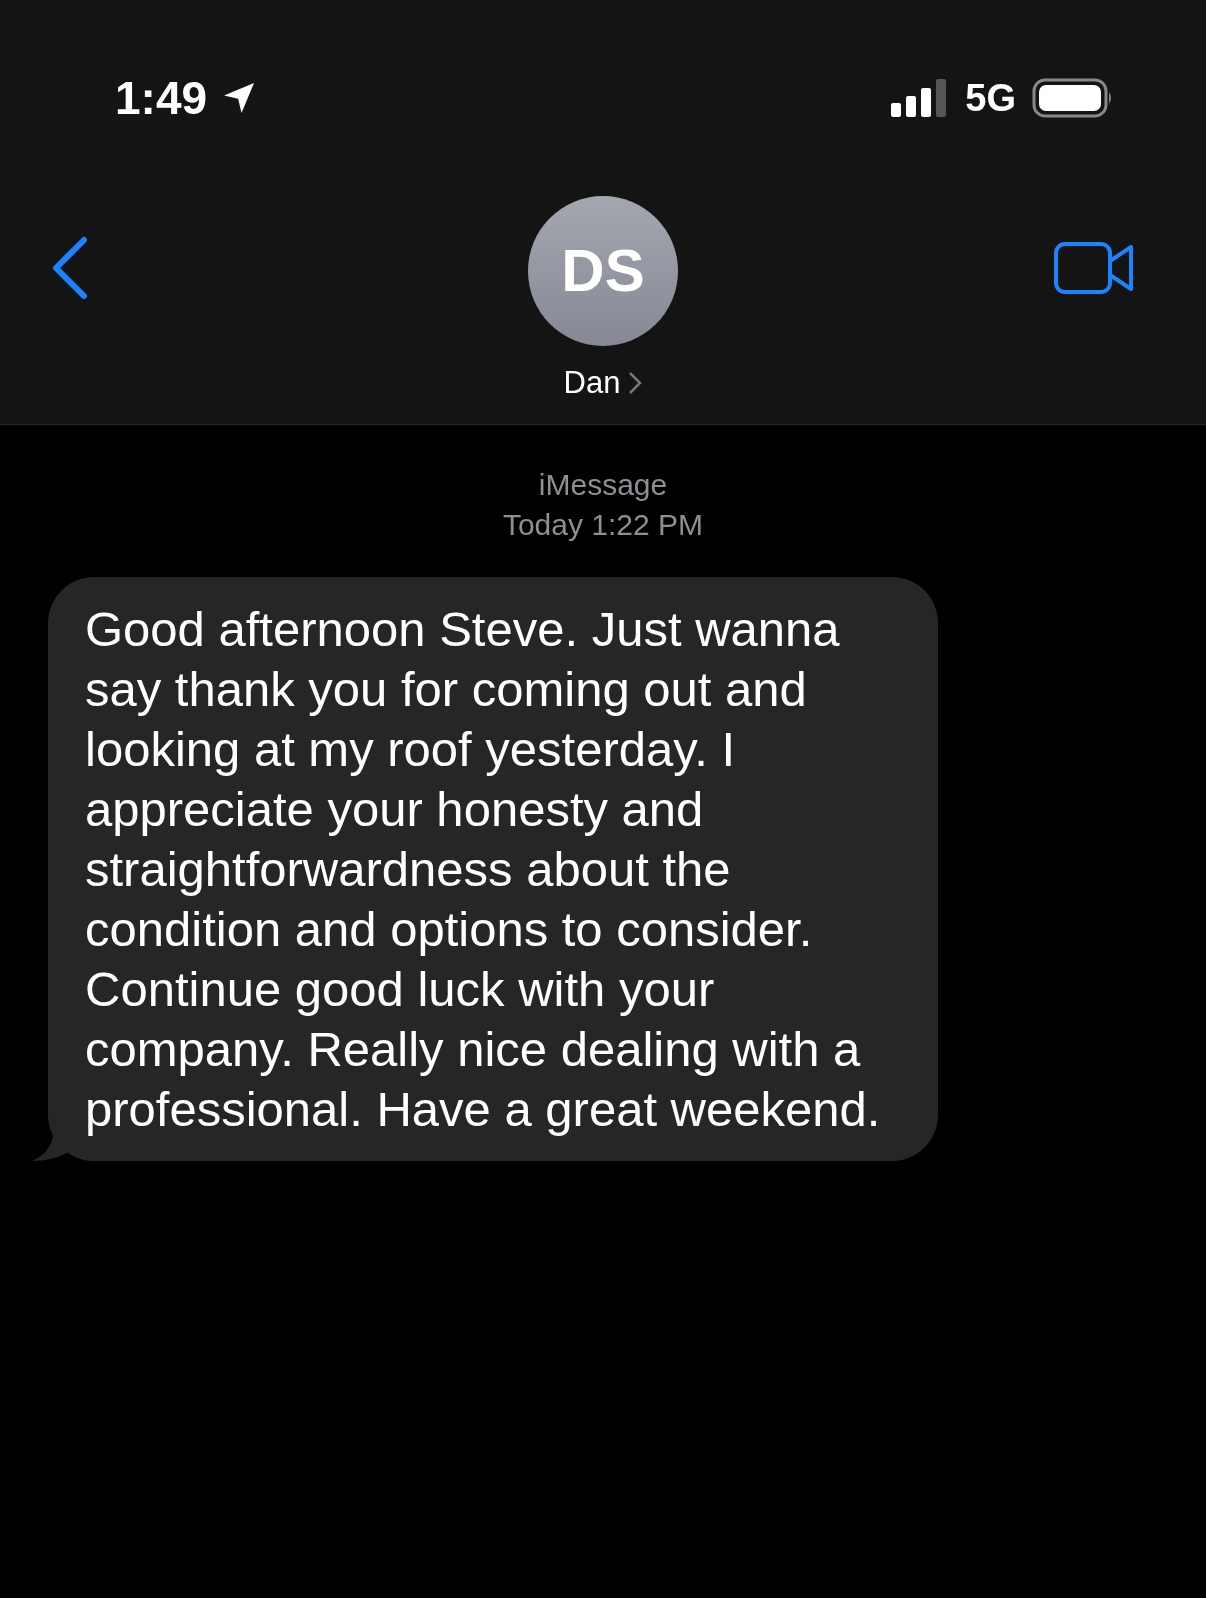 The height and width of the screenshot is (1598, 1206). Describe the element at coordinates (161, 98) in the screenshot. I see `status-time: 1:49` at that location.